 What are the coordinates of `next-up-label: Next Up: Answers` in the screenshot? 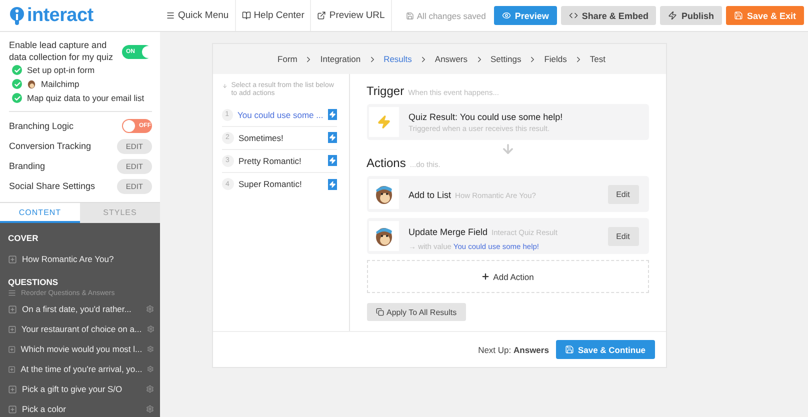 It's located at (513, 349).